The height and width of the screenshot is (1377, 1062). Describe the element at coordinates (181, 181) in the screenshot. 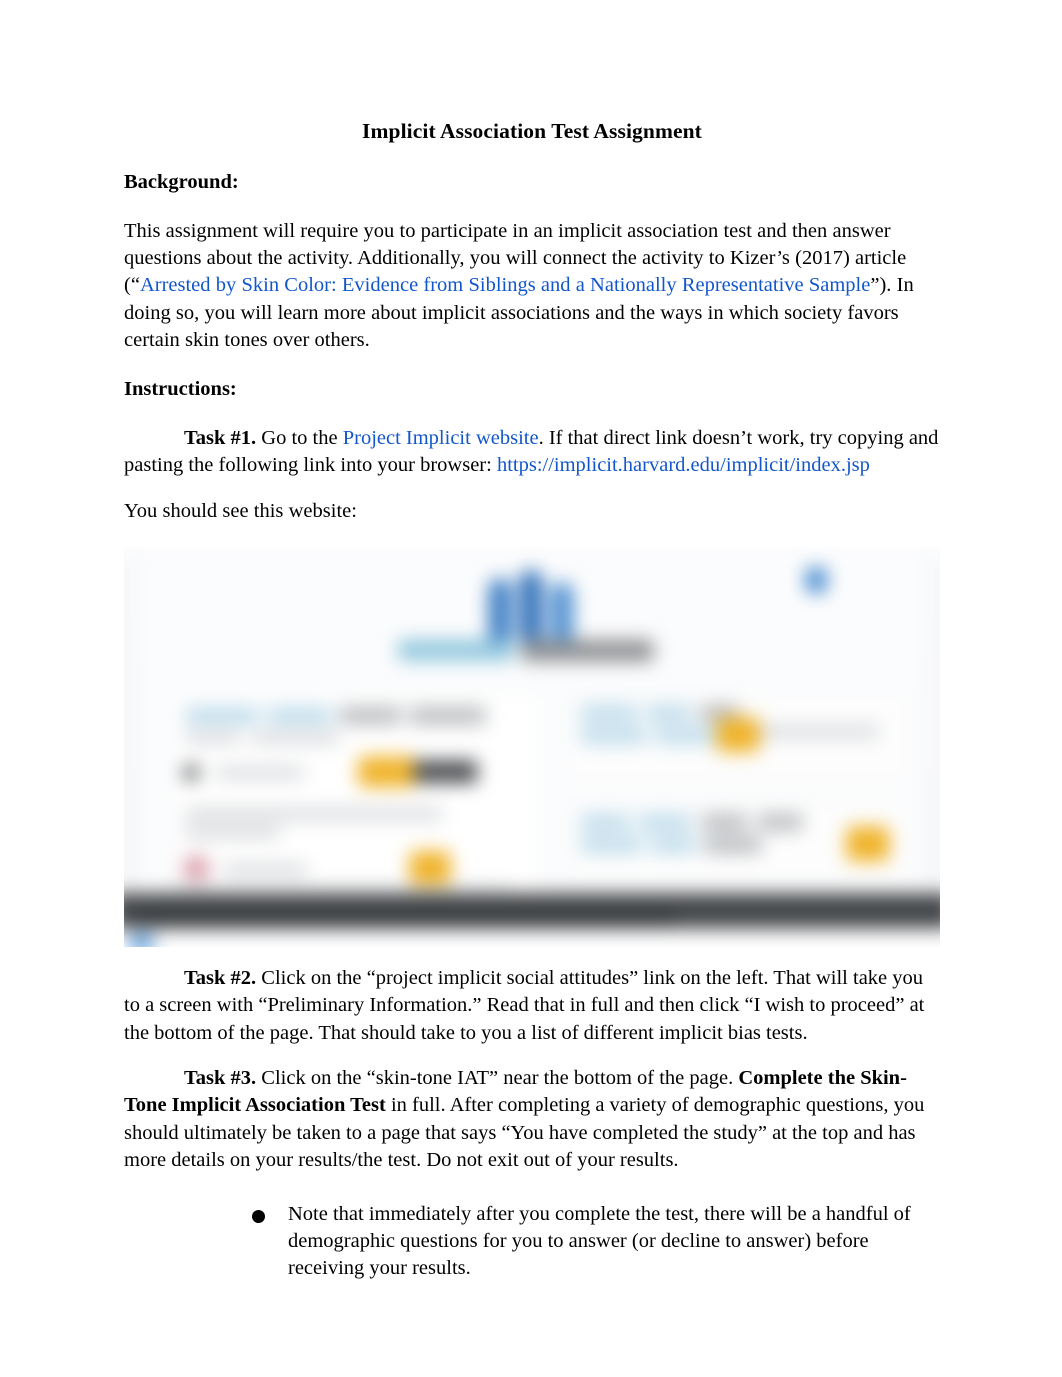

I see `background-heading: Background:` at that location.